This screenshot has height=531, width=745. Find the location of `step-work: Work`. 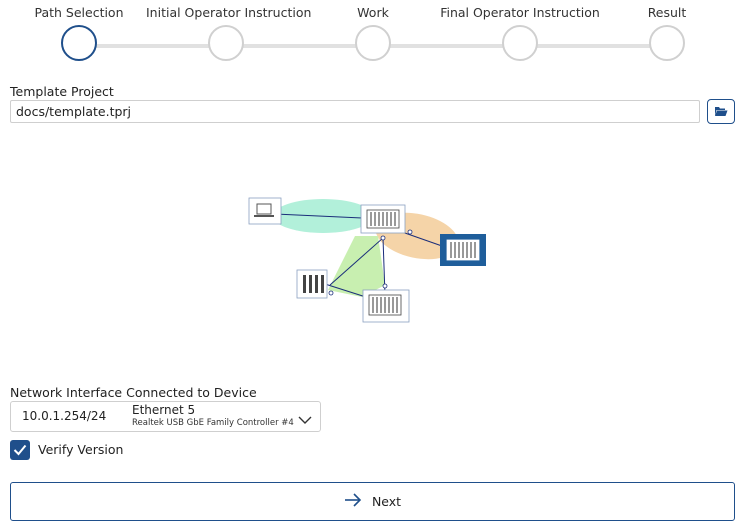

step-work: Work is located at coordinates (373, 33).